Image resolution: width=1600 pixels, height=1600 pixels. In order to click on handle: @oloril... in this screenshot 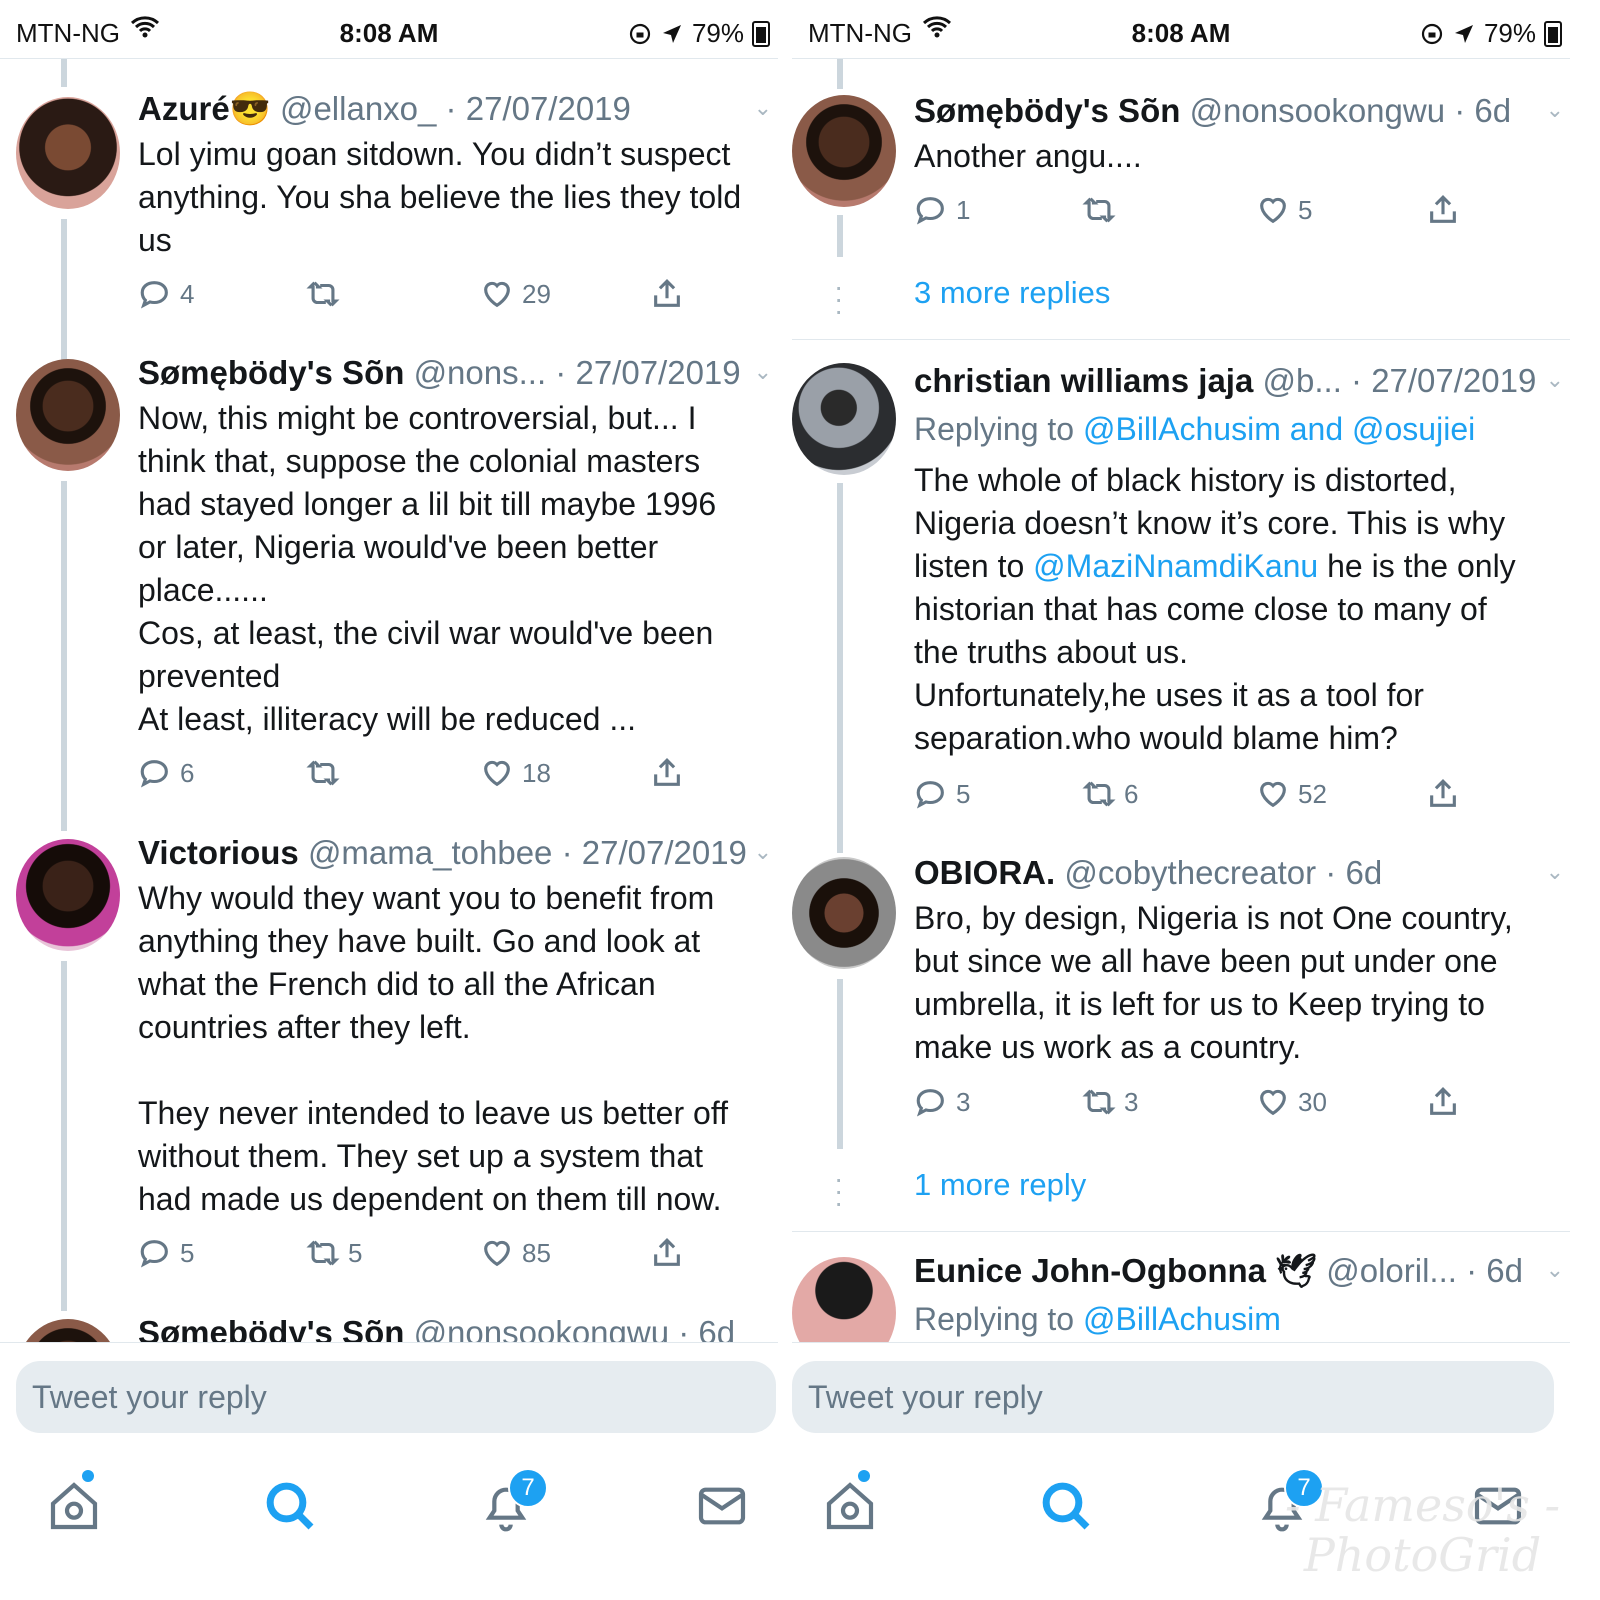, I will do `click(1391, 1270)`.